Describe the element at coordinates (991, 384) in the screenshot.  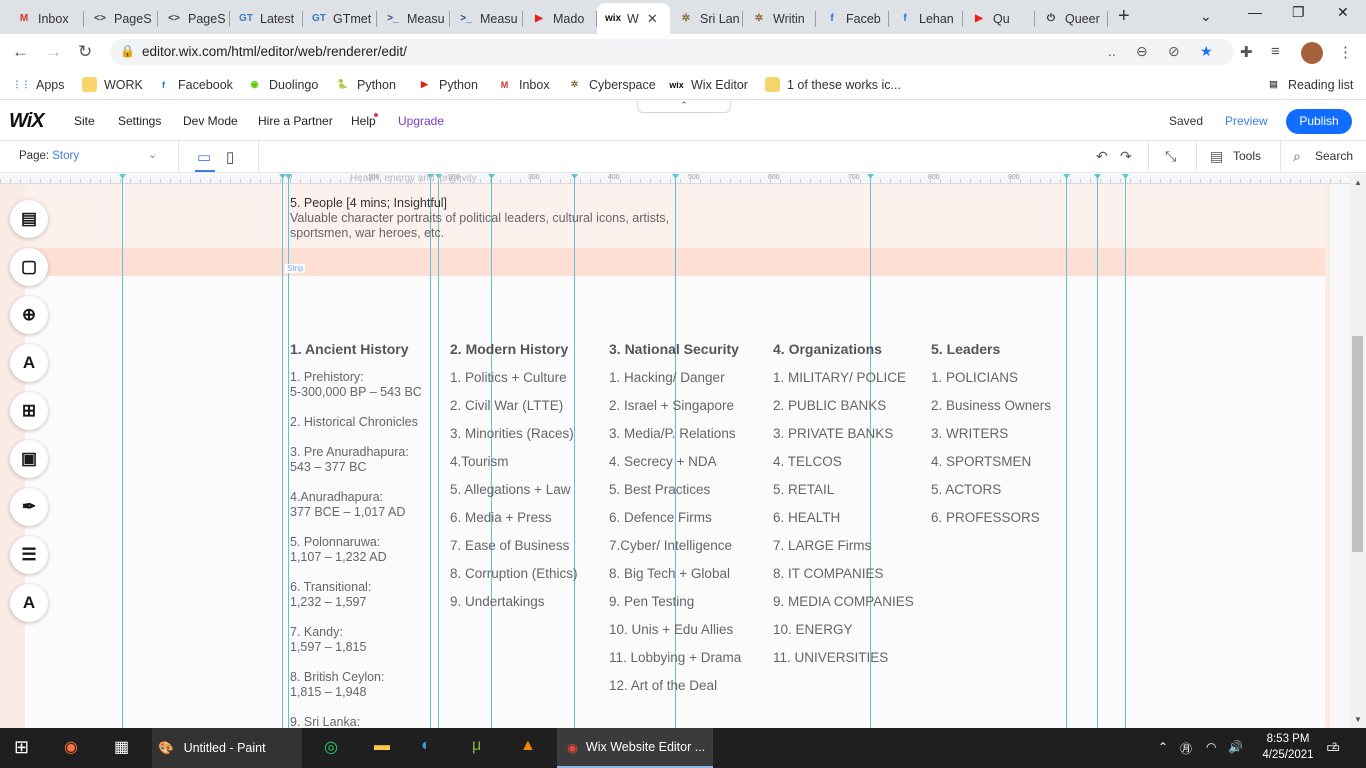
I see `list-item: 1. POLICIANS` at that location.